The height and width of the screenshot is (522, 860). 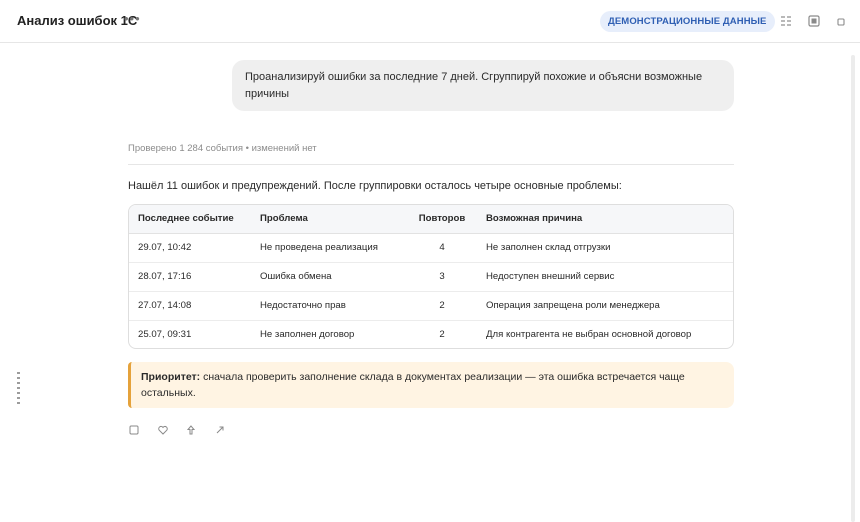 I want to click on priority-label: Приоритет:, so click(x=171, y=377).